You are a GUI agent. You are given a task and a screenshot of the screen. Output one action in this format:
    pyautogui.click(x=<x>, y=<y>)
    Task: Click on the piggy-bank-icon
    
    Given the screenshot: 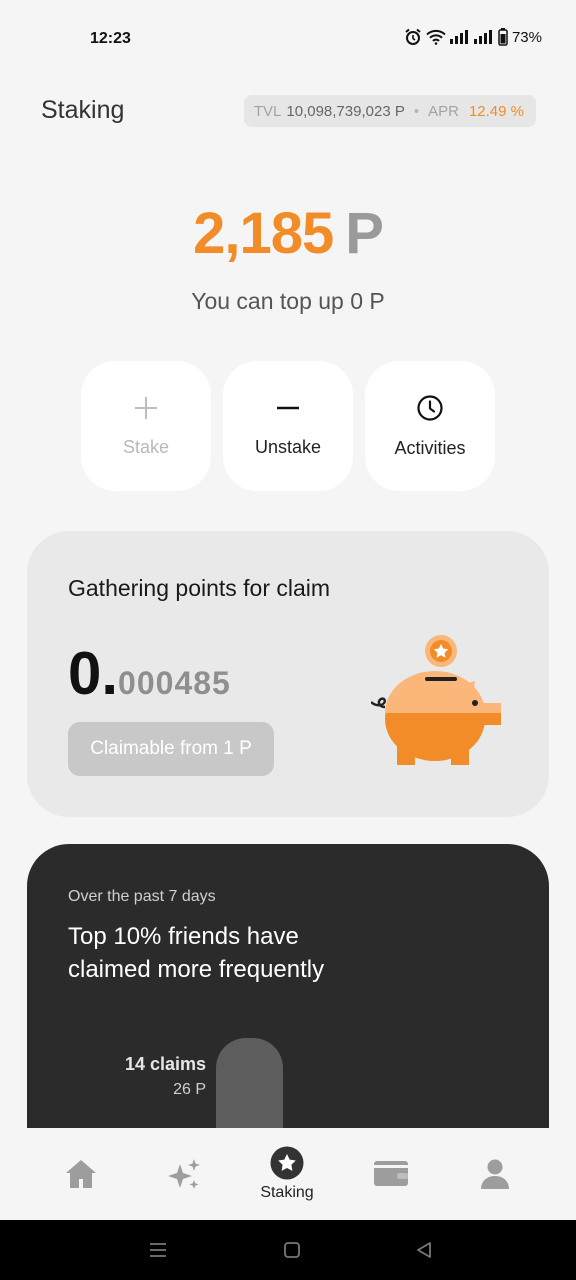 What is the action you would take?
    pyautogui.click(x=436, y=700)
    